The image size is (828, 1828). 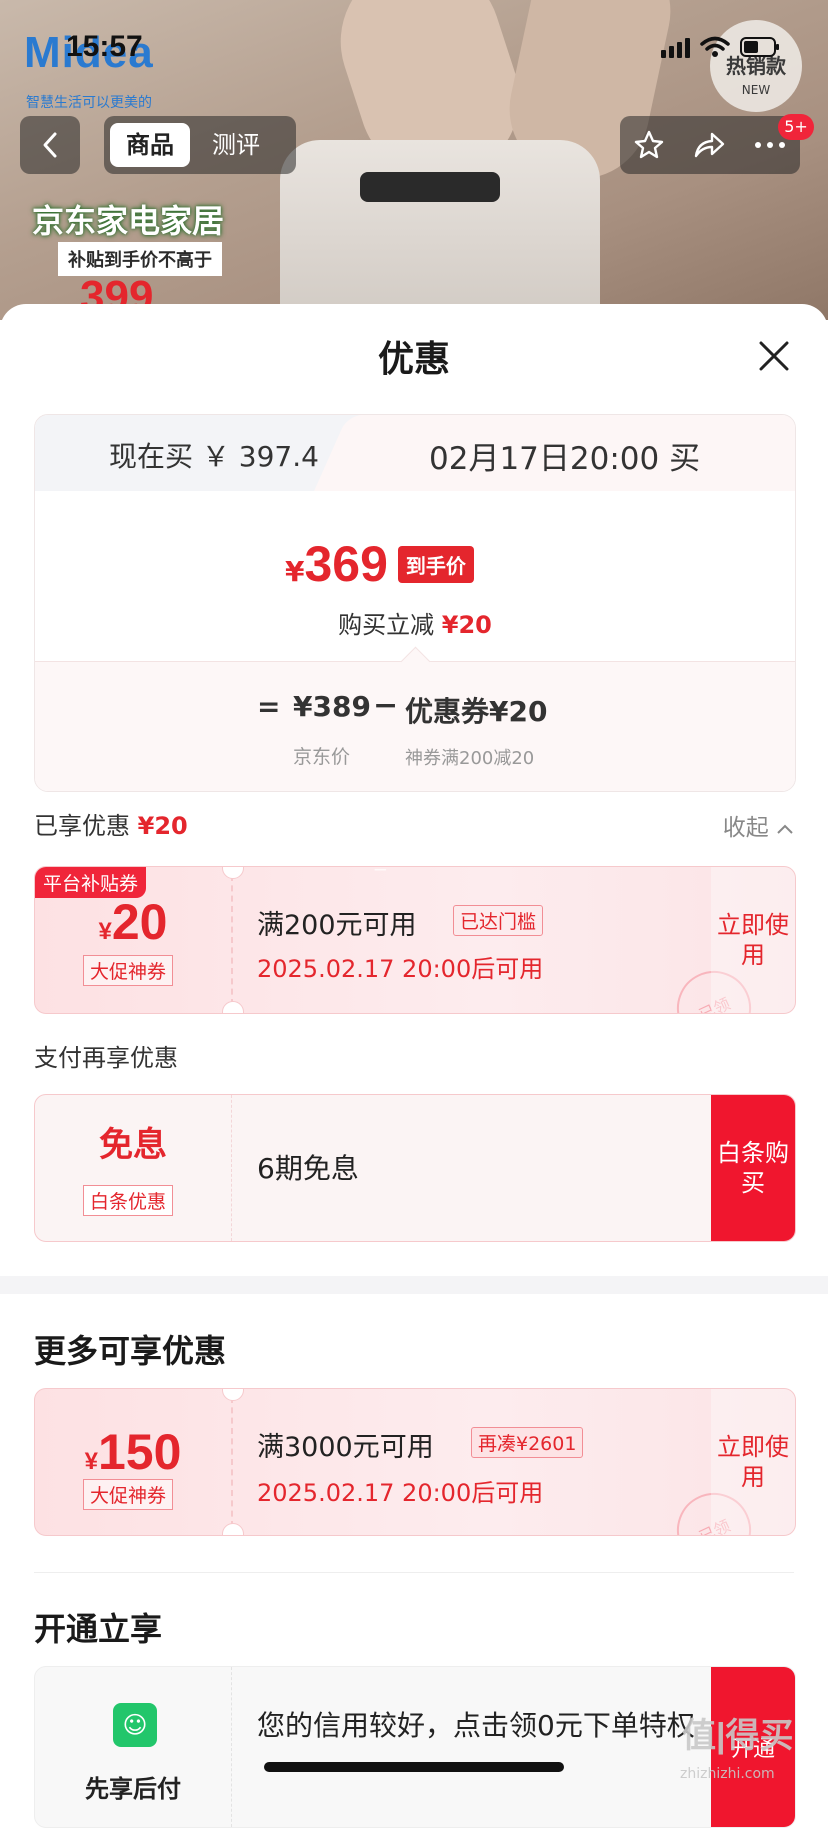 I want to click on collapse-toggle: 收起, so click(x=758, y=825).